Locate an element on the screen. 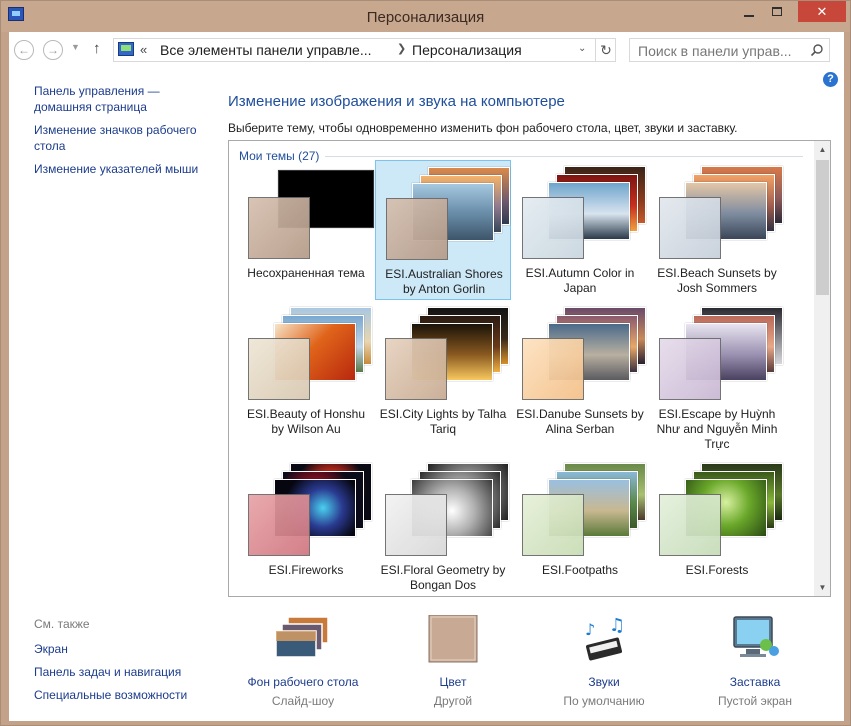  control-panel-icon is located at coordinates (126, 49).